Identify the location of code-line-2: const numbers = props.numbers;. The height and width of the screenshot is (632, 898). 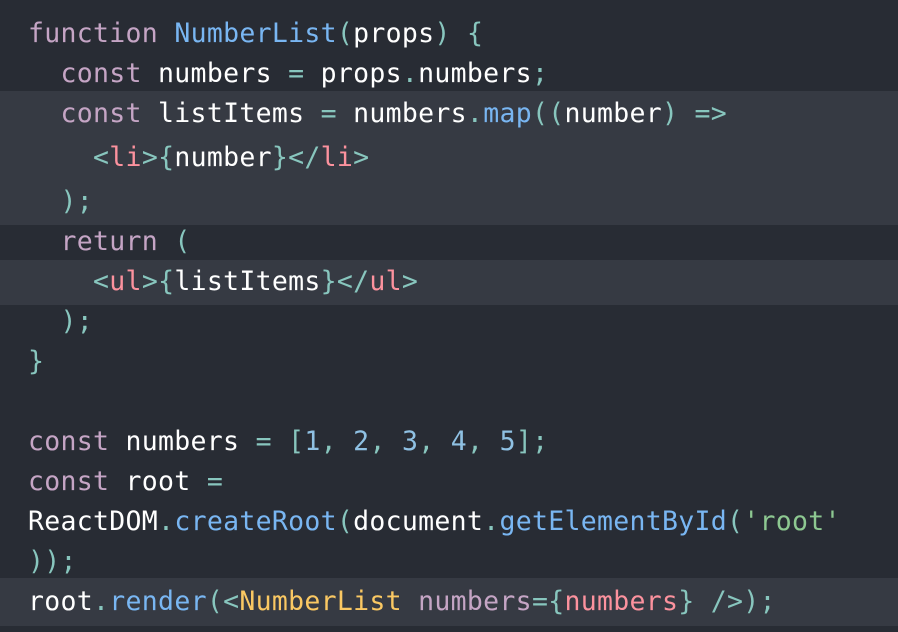
(288, 74).